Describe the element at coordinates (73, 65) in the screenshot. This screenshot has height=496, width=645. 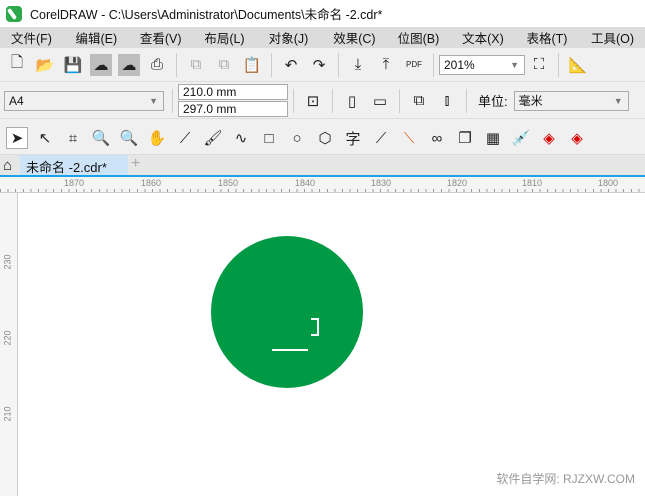
I see `save-icon: 💾` at that location.